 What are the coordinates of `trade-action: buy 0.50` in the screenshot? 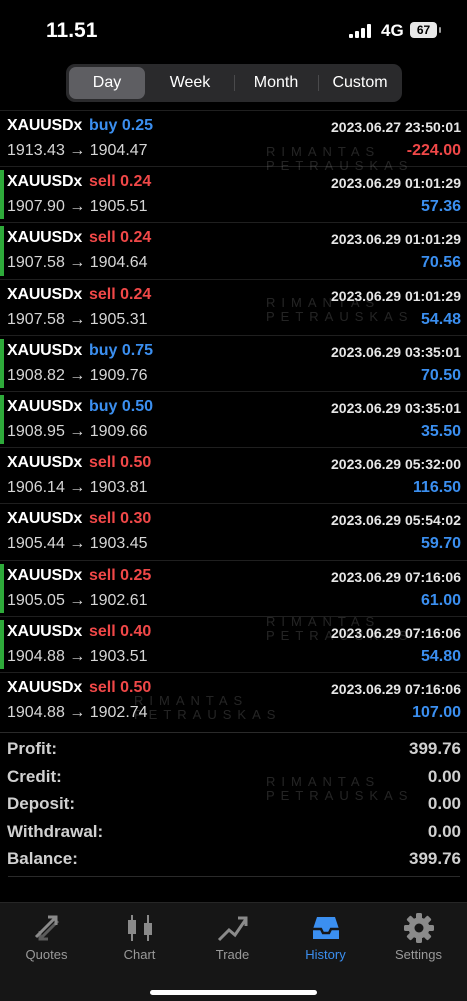 It's located at (121, 406).